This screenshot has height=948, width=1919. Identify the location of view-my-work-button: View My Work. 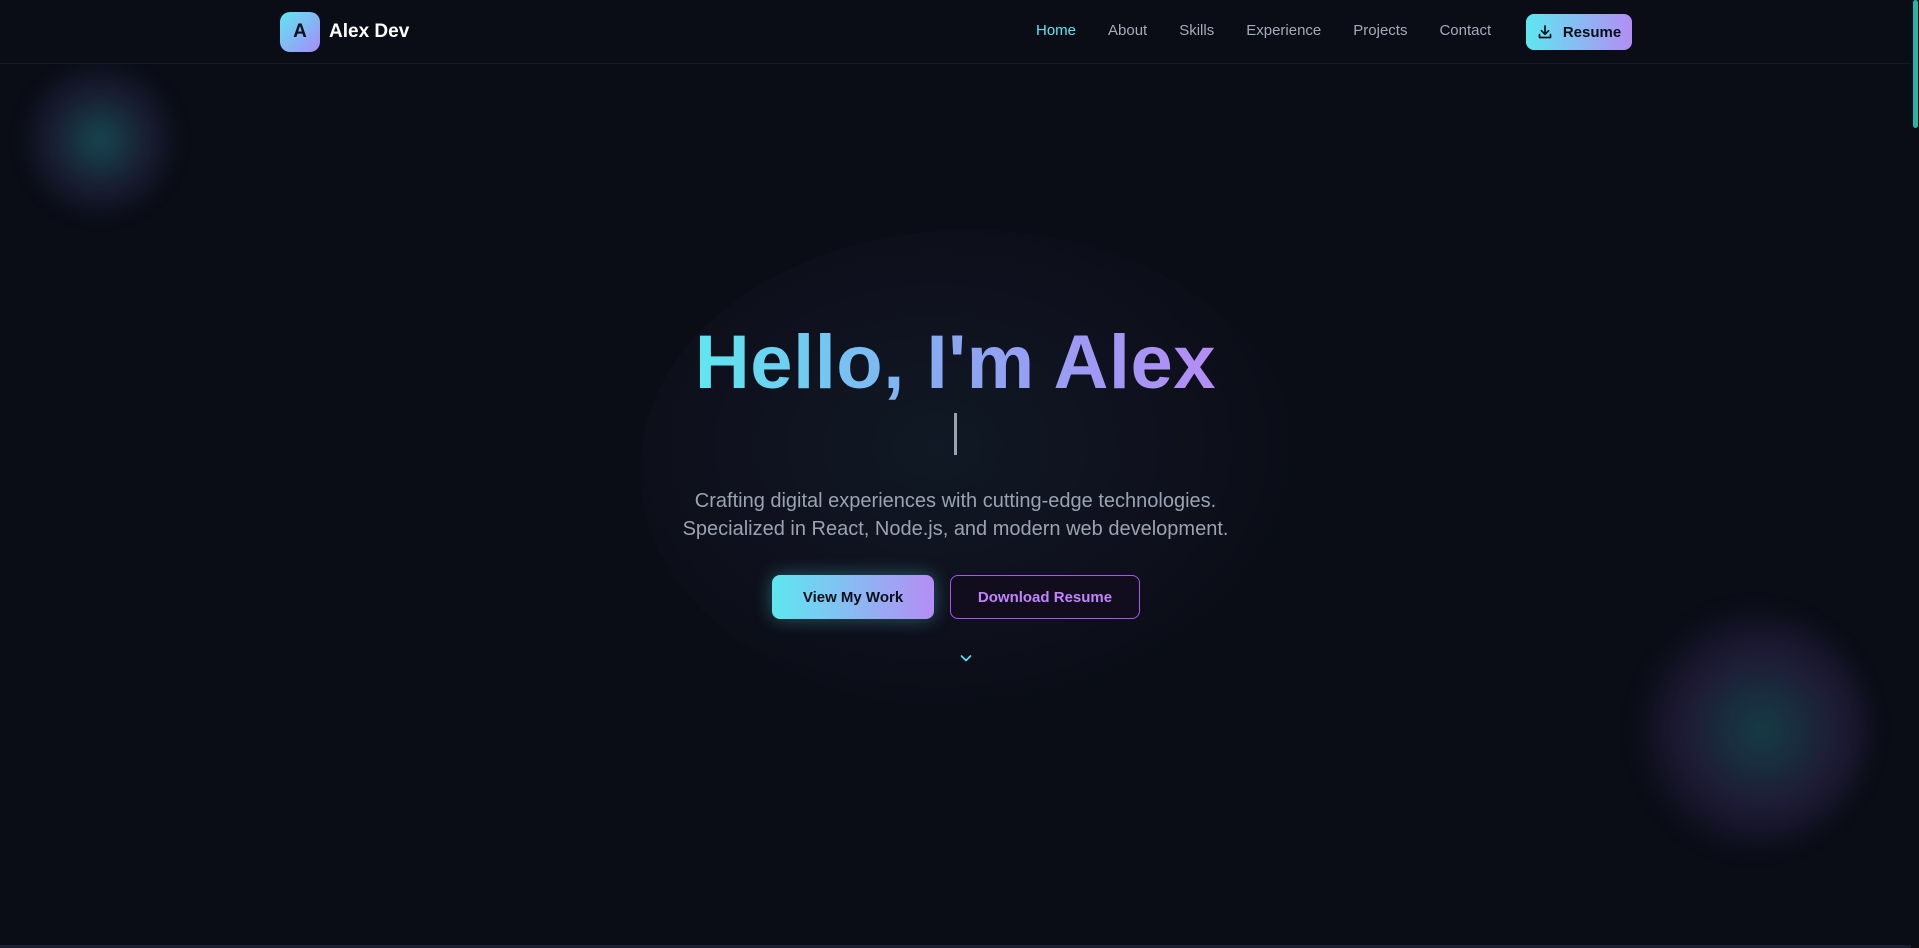
(853, 597).